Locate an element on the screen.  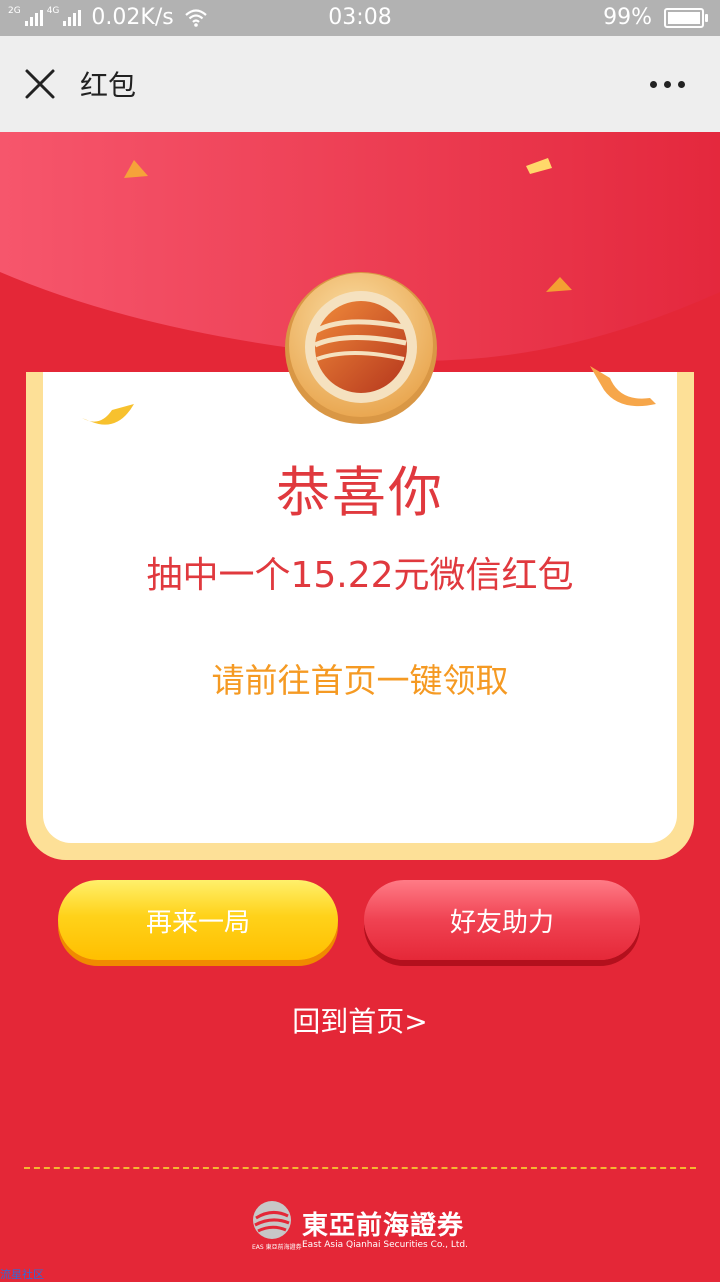
status-bar: 2G 4G 0.02K/s 03:08 99% is located at coordinates (360, 18).